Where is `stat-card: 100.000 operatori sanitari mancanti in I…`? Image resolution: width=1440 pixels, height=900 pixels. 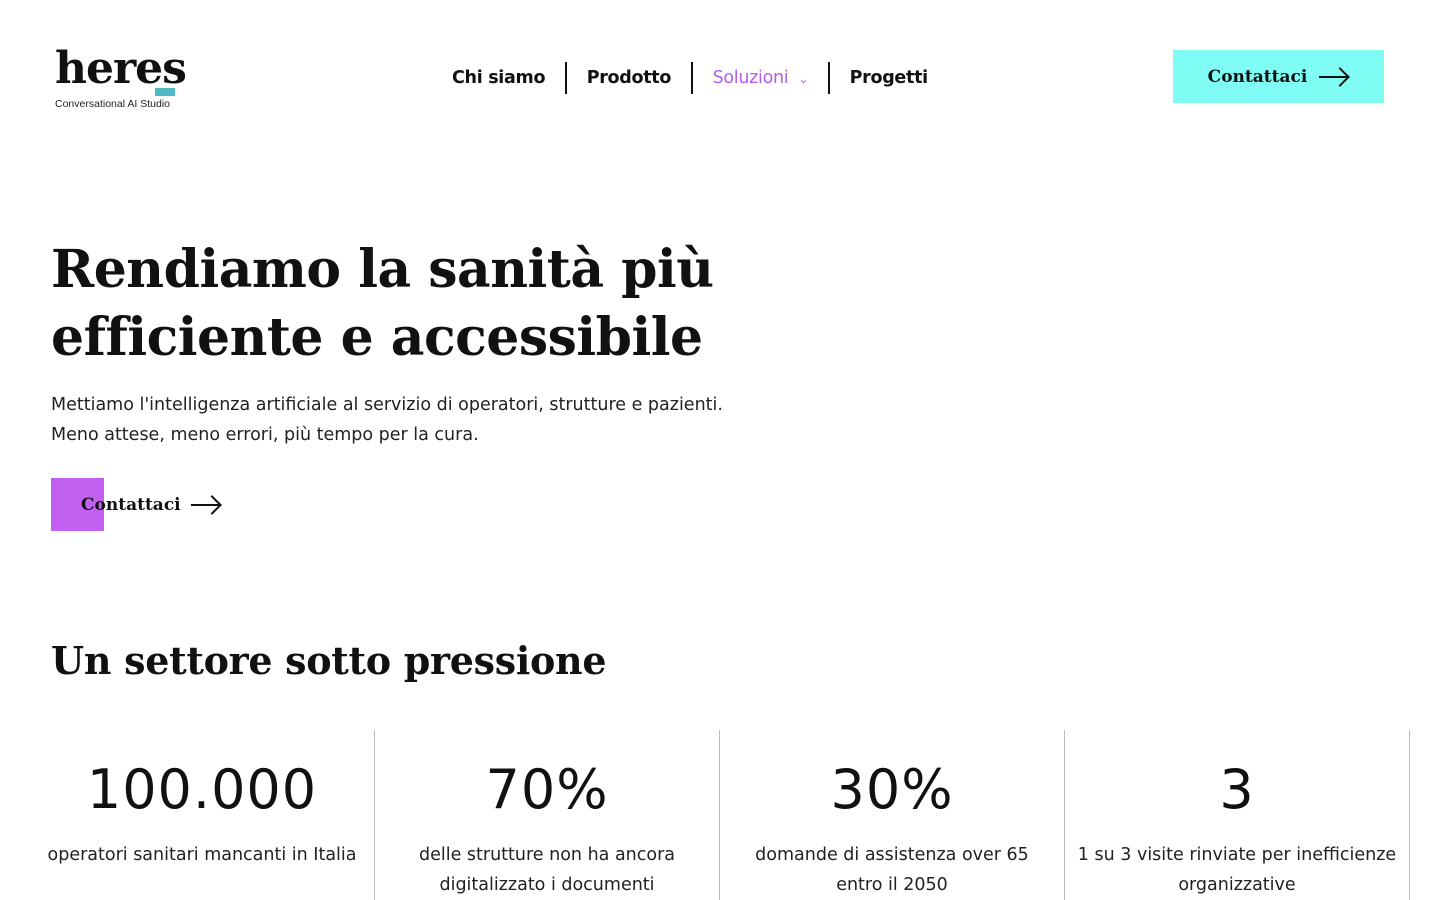 stat-card: 100.000 operatori sanitari mancanti in I… is located at coordinates (202, 815).